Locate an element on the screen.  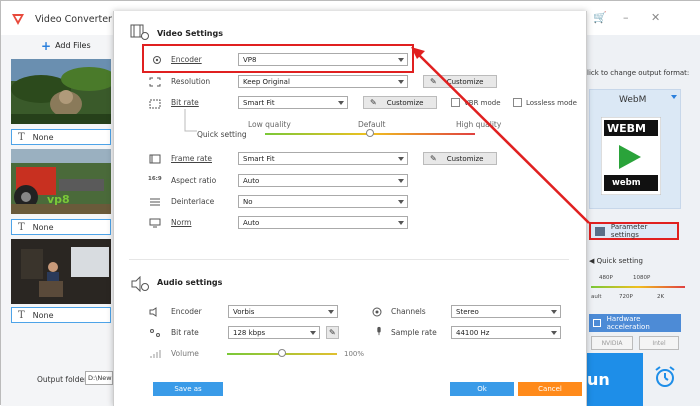
nvidia-badge: NVIDIA is located at coordinates (612, 343).